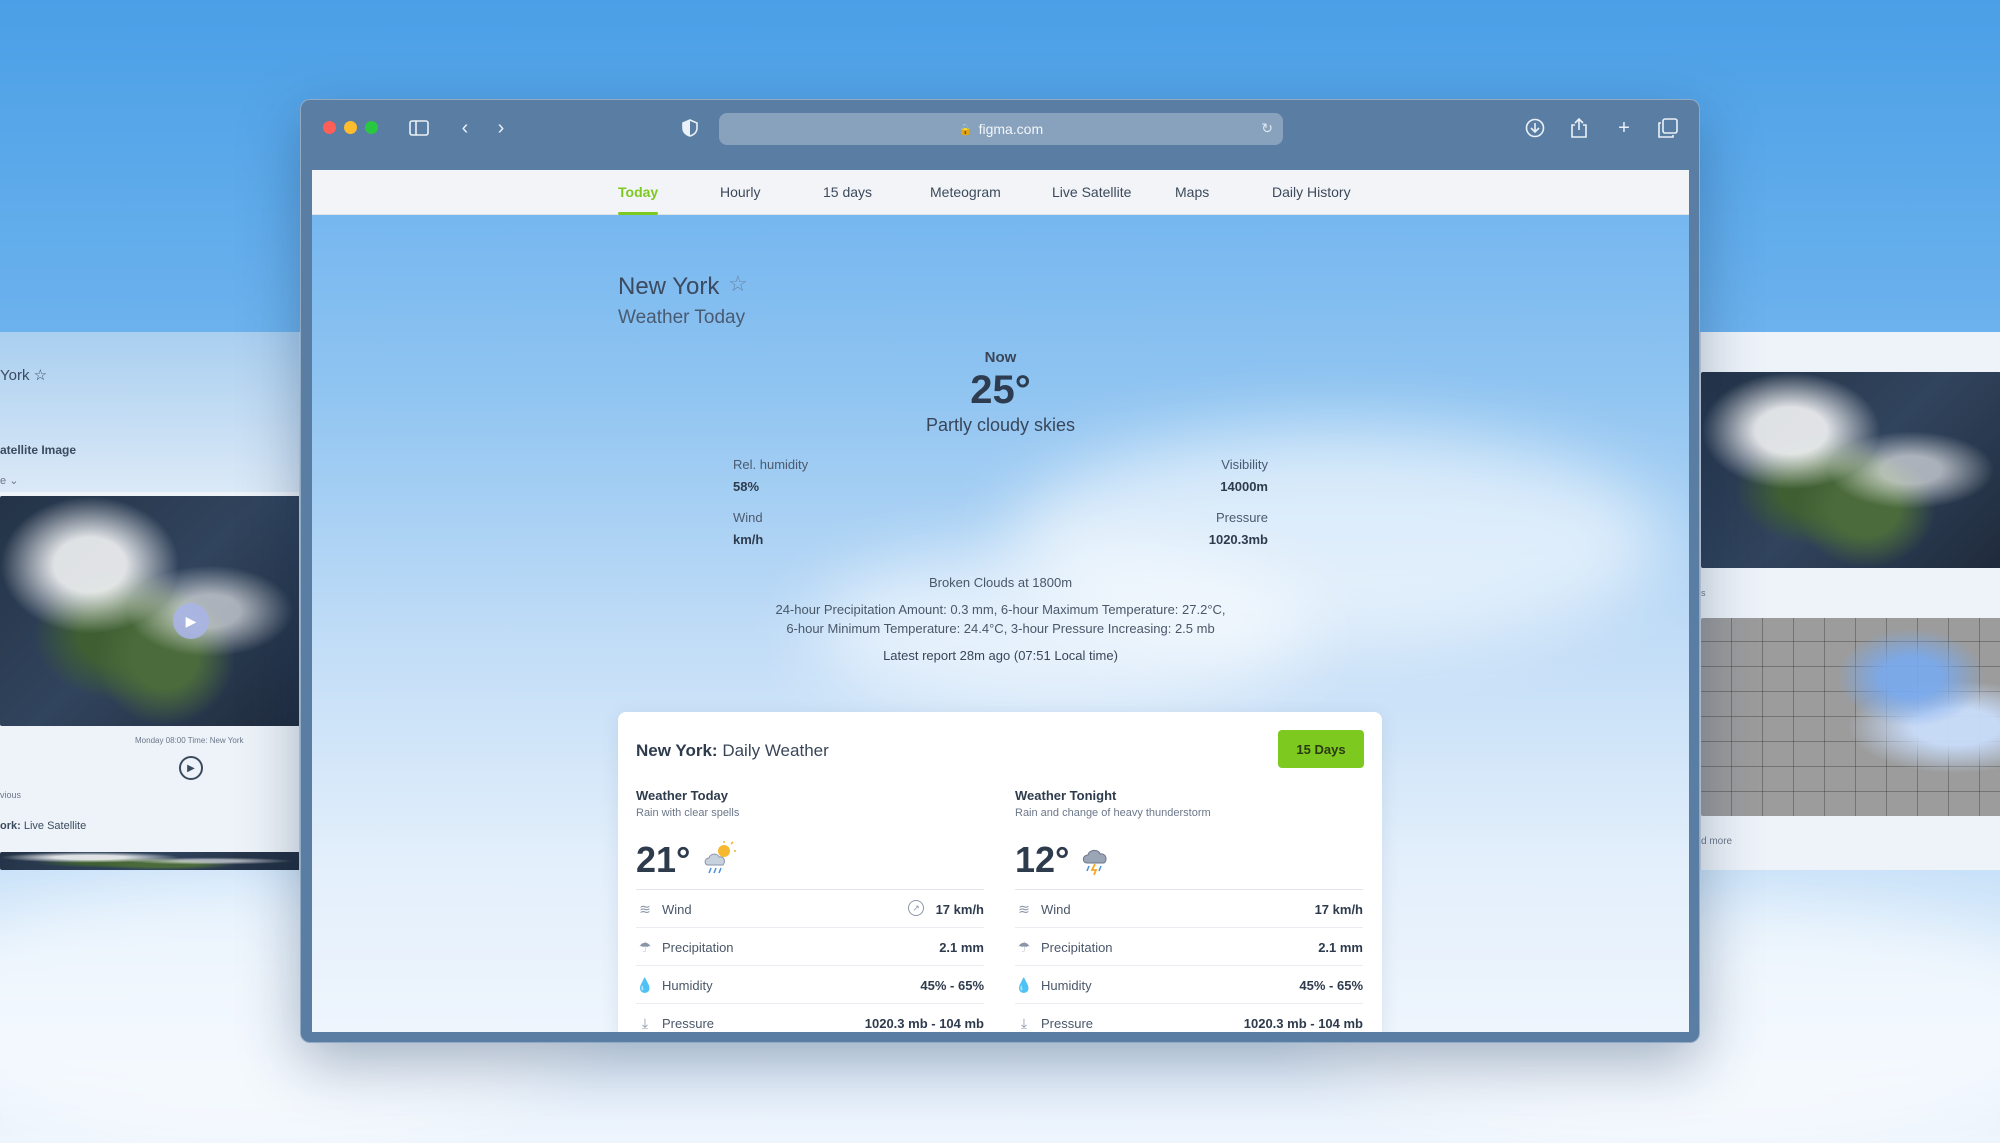  I want to click on address-bar: 🔒 figma.com ↻, so click(1001, 129).